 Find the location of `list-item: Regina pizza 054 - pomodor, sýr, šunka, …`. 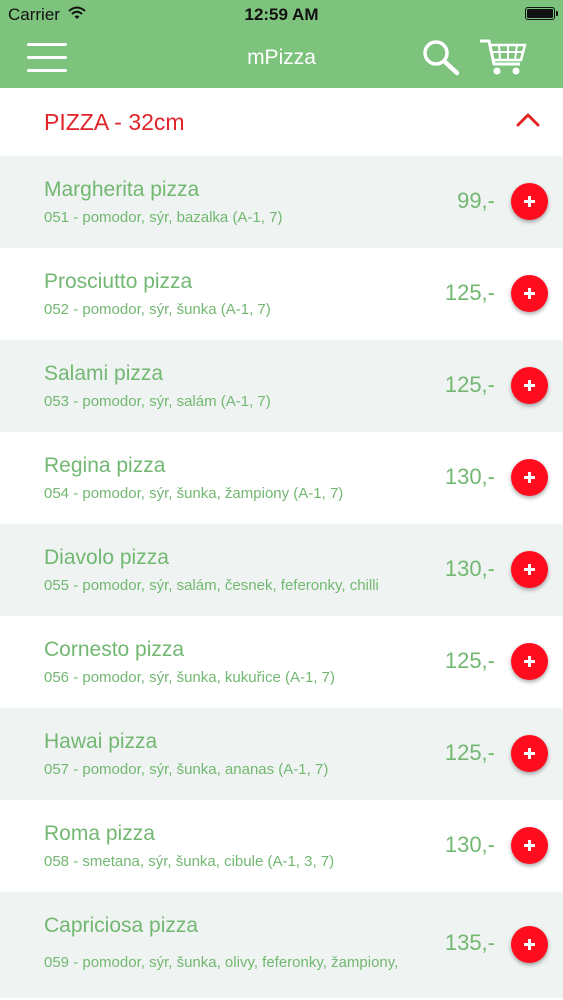

list-item: Regina pizza 054 - pomodor, sýr, šunka, … is located at coordinates (281, 478).